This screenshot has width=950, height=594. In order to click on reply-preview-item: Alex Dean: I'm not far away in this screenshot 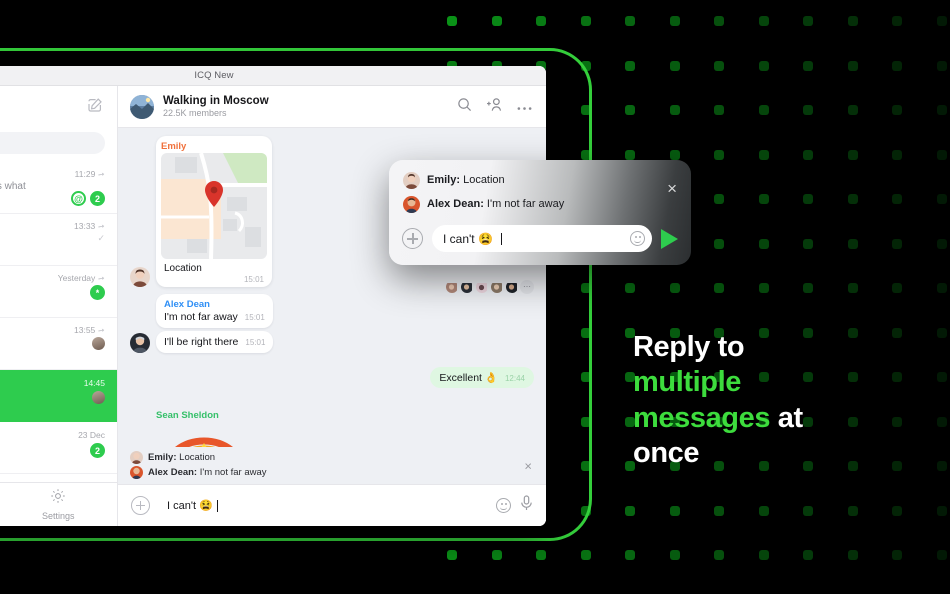, I will do `click(332, 472)`.